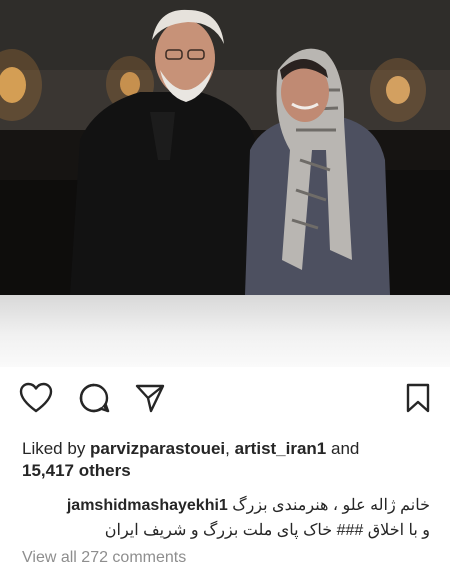 This screenshot has width=450, height=568. What do you see at coordinates (172, 558) in the screenshot?
I see `view-all-comments-link: View all 272 comments` at bounding box center [172, 558].